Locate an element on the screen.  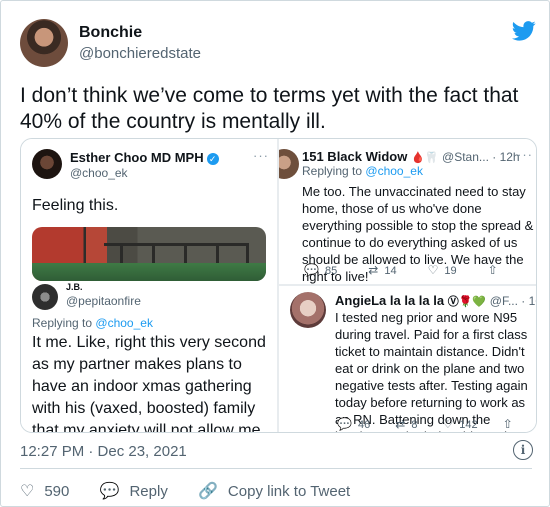
widow-actions: 💬 85 ⇄ 14 ♡ 19 ⇧ is located at coordinates (401, 270).